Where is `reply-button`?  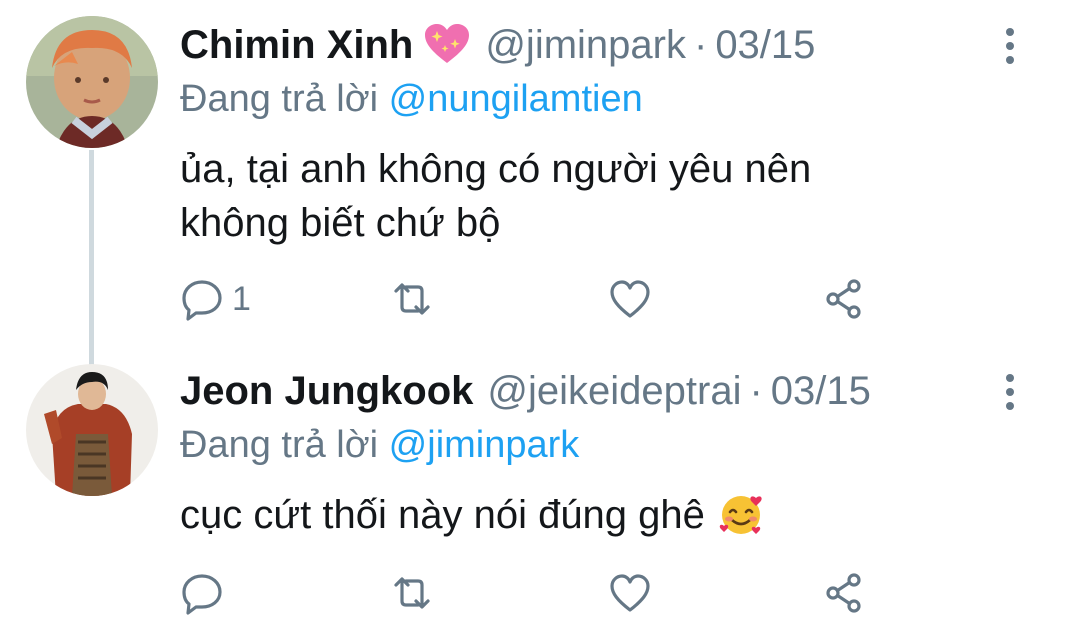
reply-button is located at coordinates (206, 593).